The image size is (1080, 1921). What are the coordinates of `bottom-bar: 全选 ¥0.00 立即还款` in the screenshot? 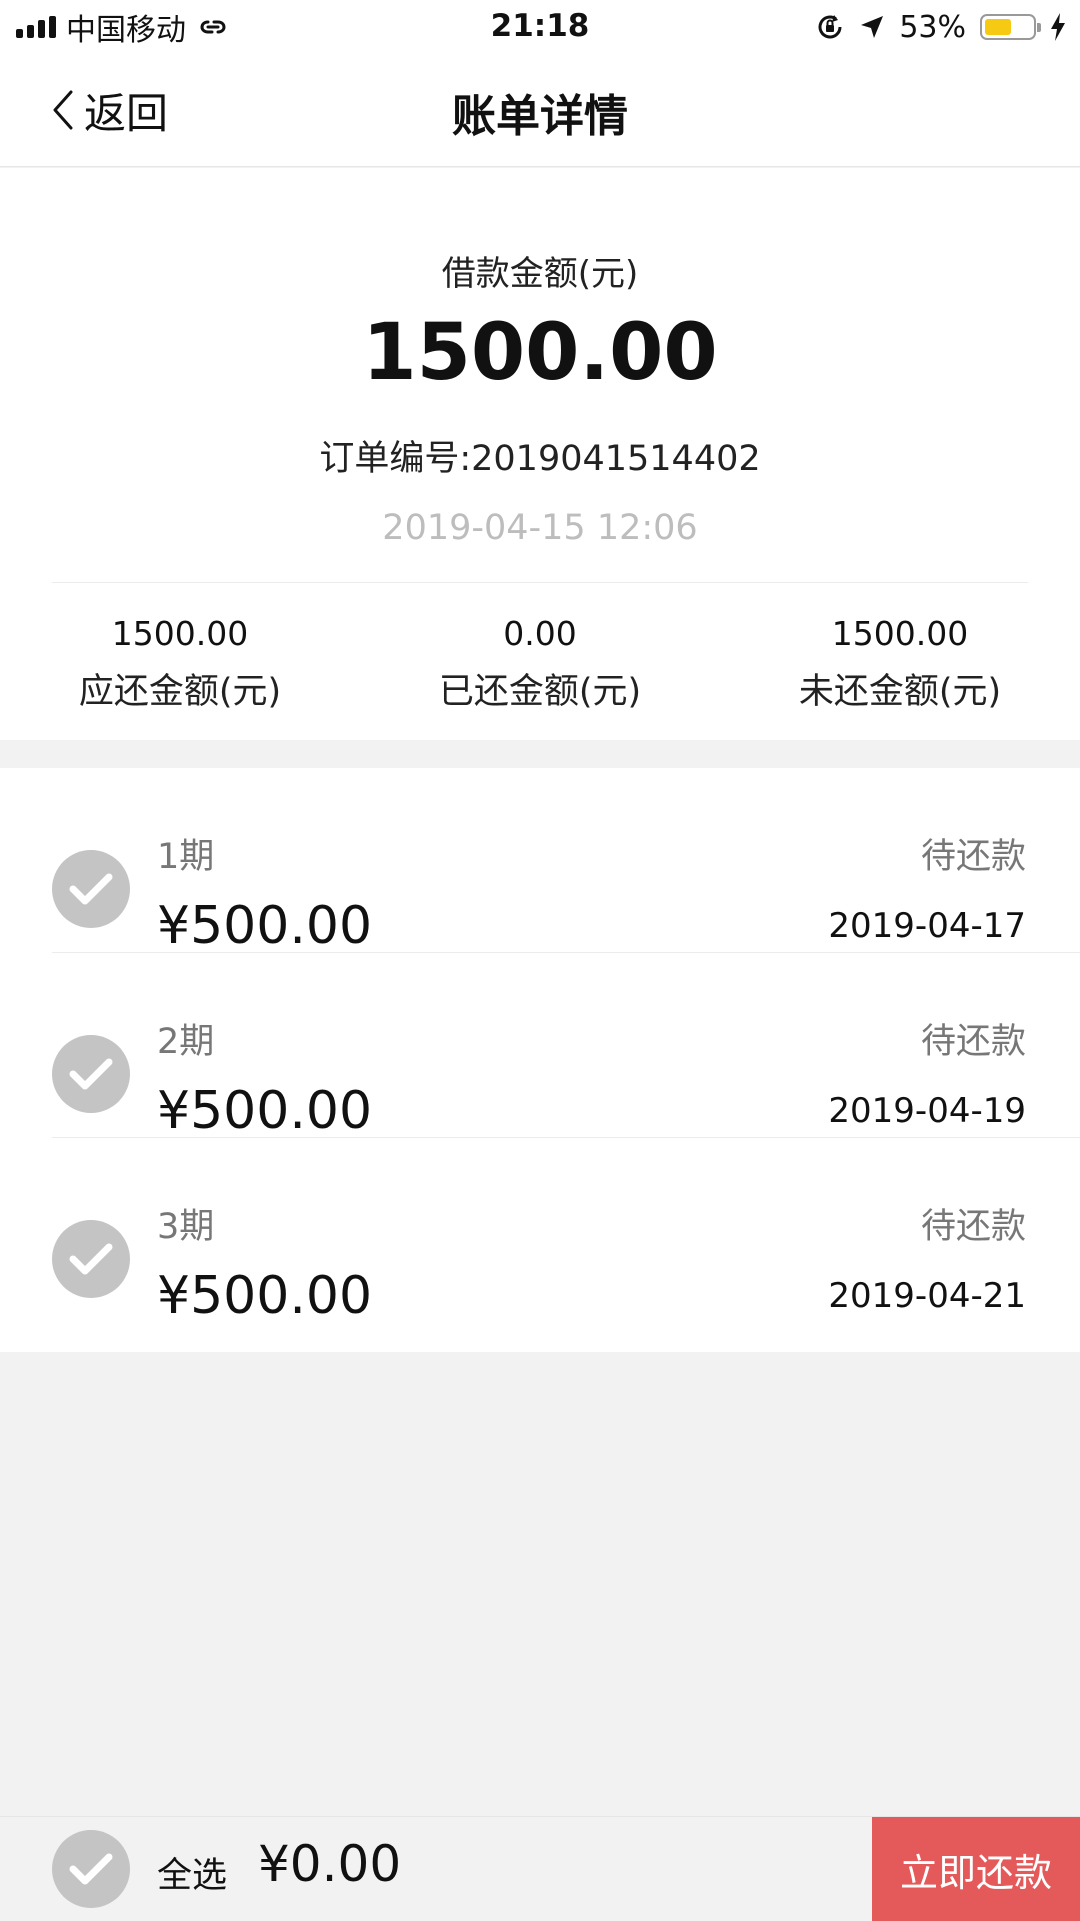 It's located at (540, 1868).